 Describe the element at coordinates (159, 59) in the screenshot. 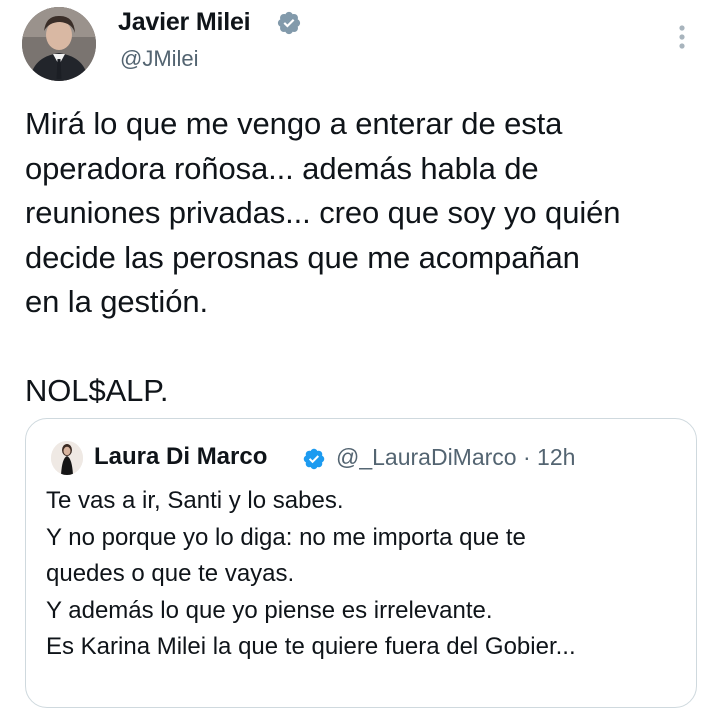

I see `author-handle: @JMilei` at that location.